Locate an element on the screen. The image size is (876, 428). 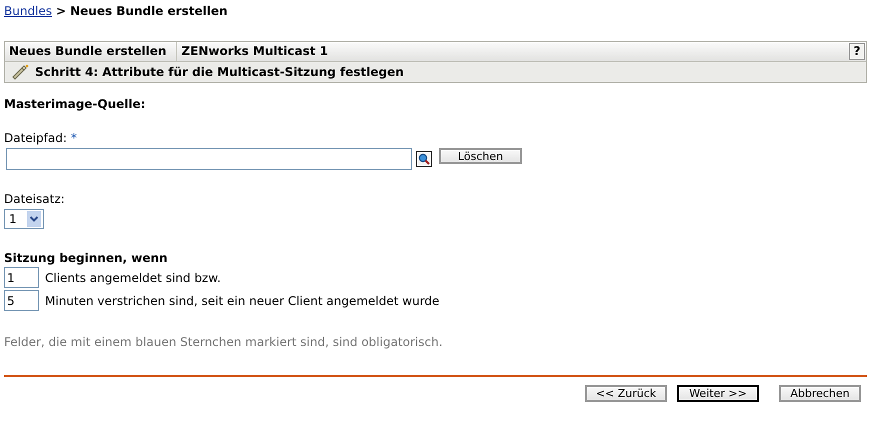
section-title: Masterimage-Quelle: is located at coordinates (75, 104).